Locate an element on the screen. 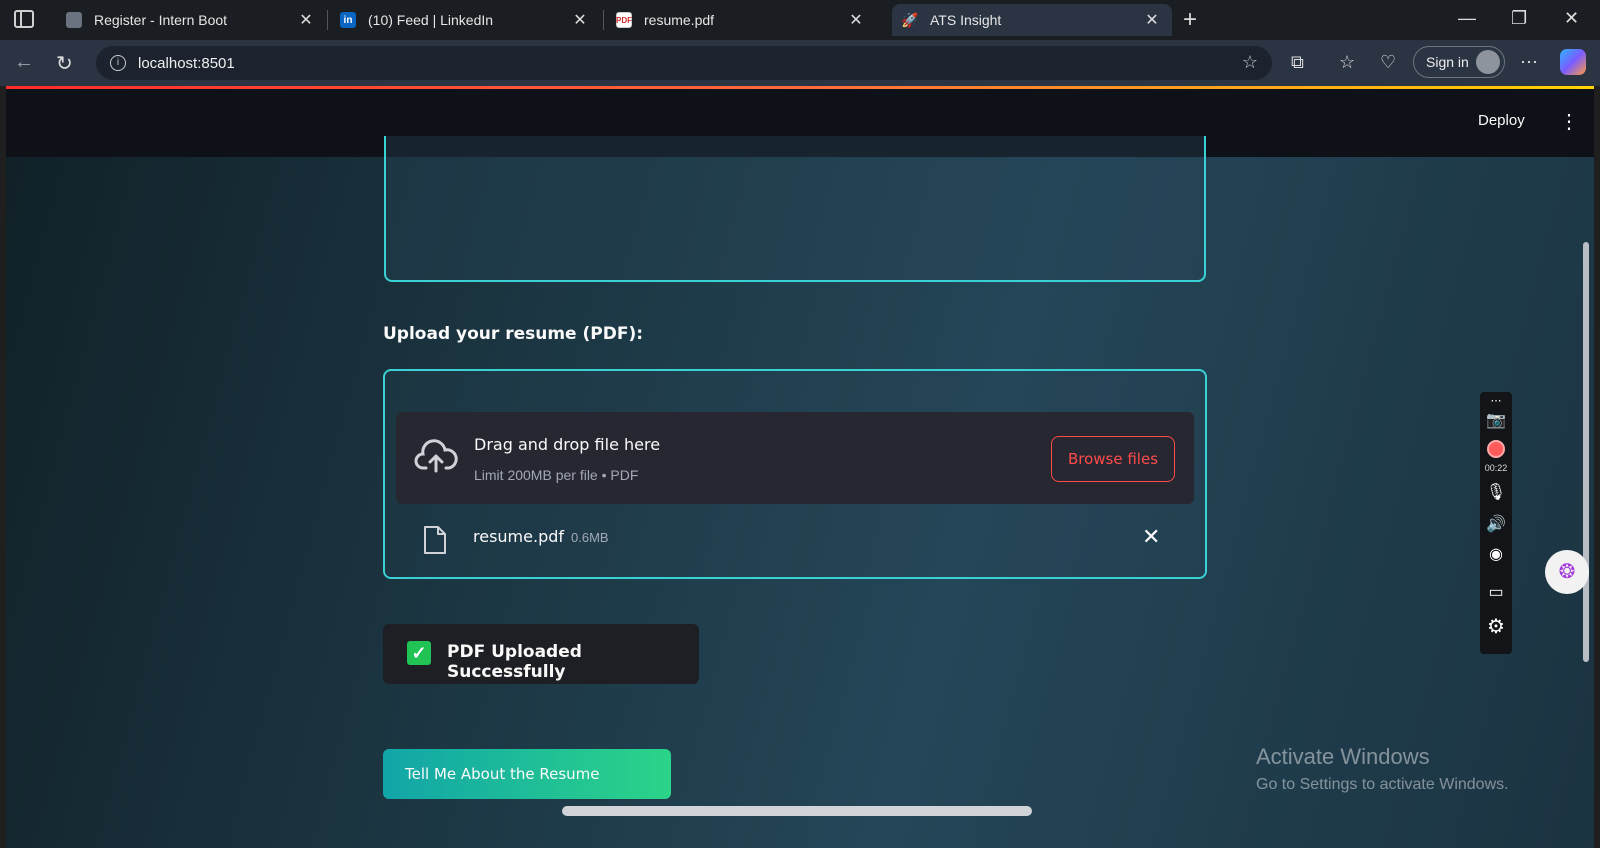  tab-resume-pdf: PDF resume.pdf ✕ is located at coordinates (741, 20).